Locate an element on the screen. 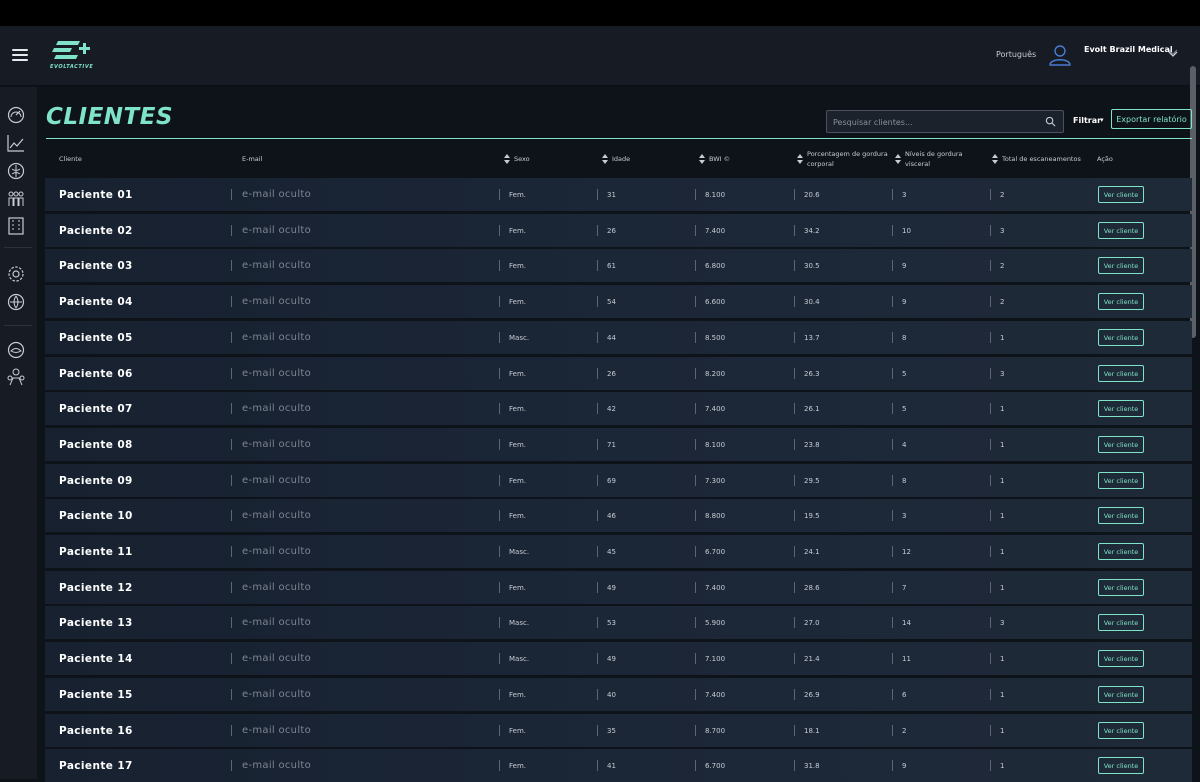 Image resolution: width=1200 pixels, height=782 pixels. client-name: Paciente 03 is located at coordinates (96, 265).